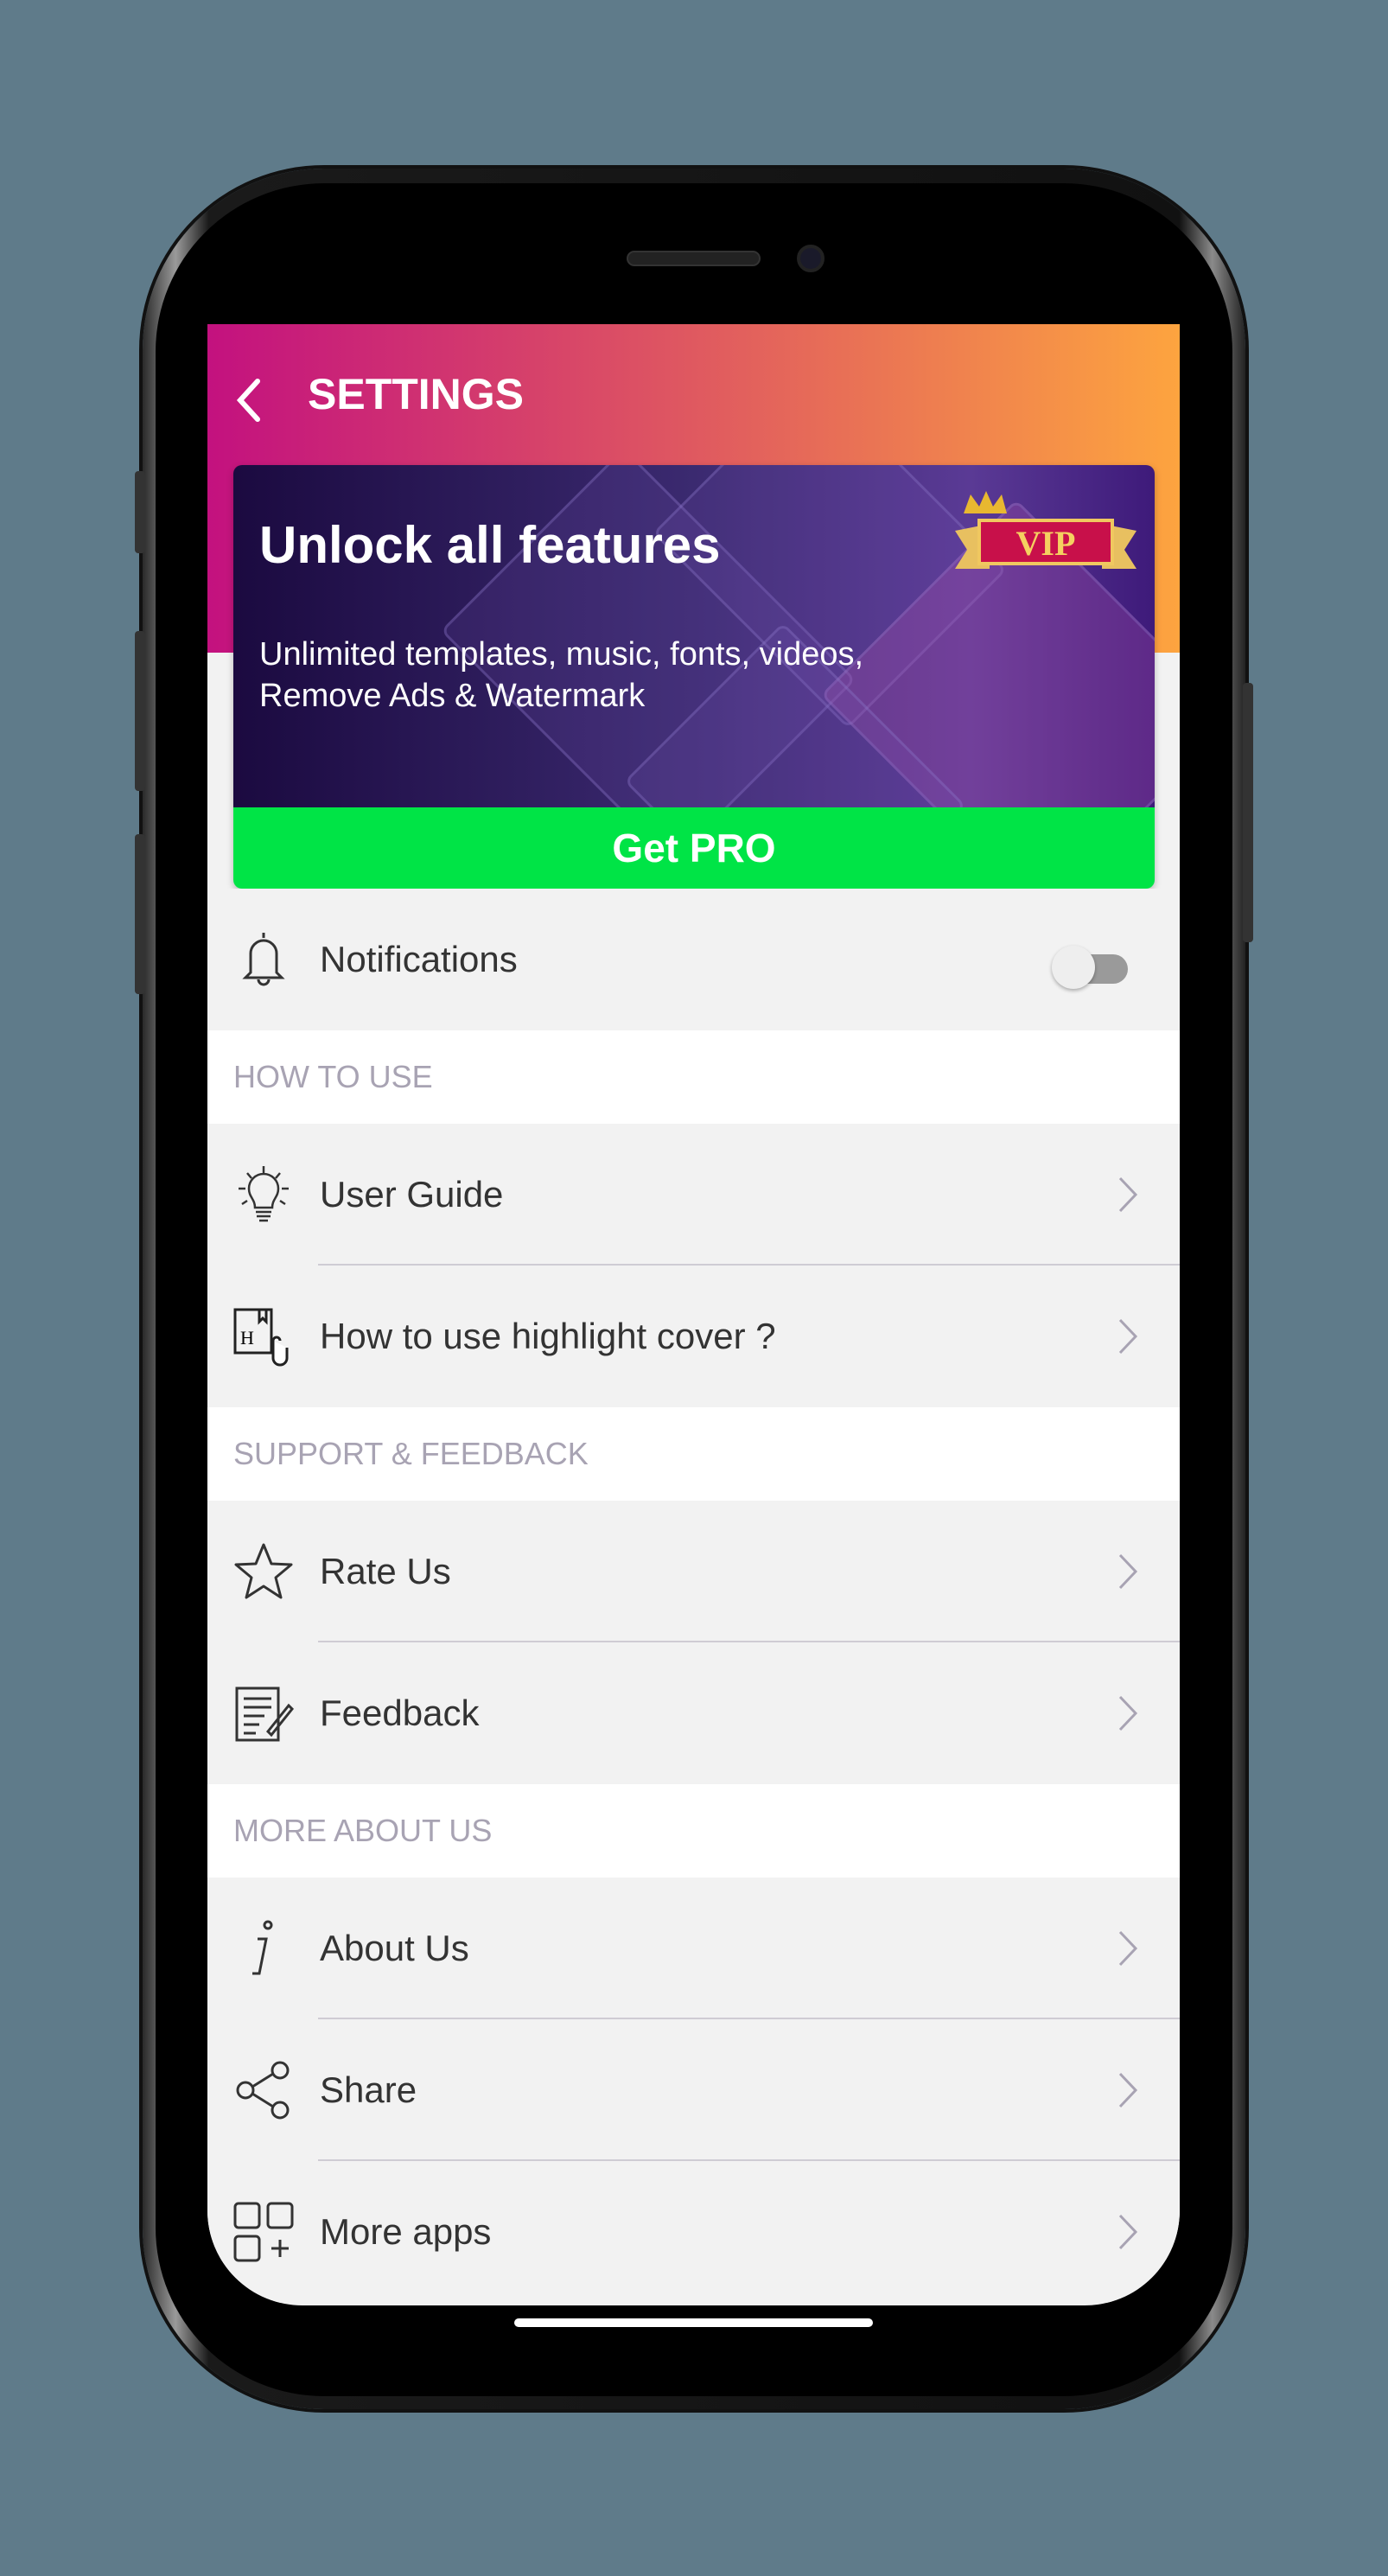  I want to click on more-apps-label: More apps, so click(406, 2231).